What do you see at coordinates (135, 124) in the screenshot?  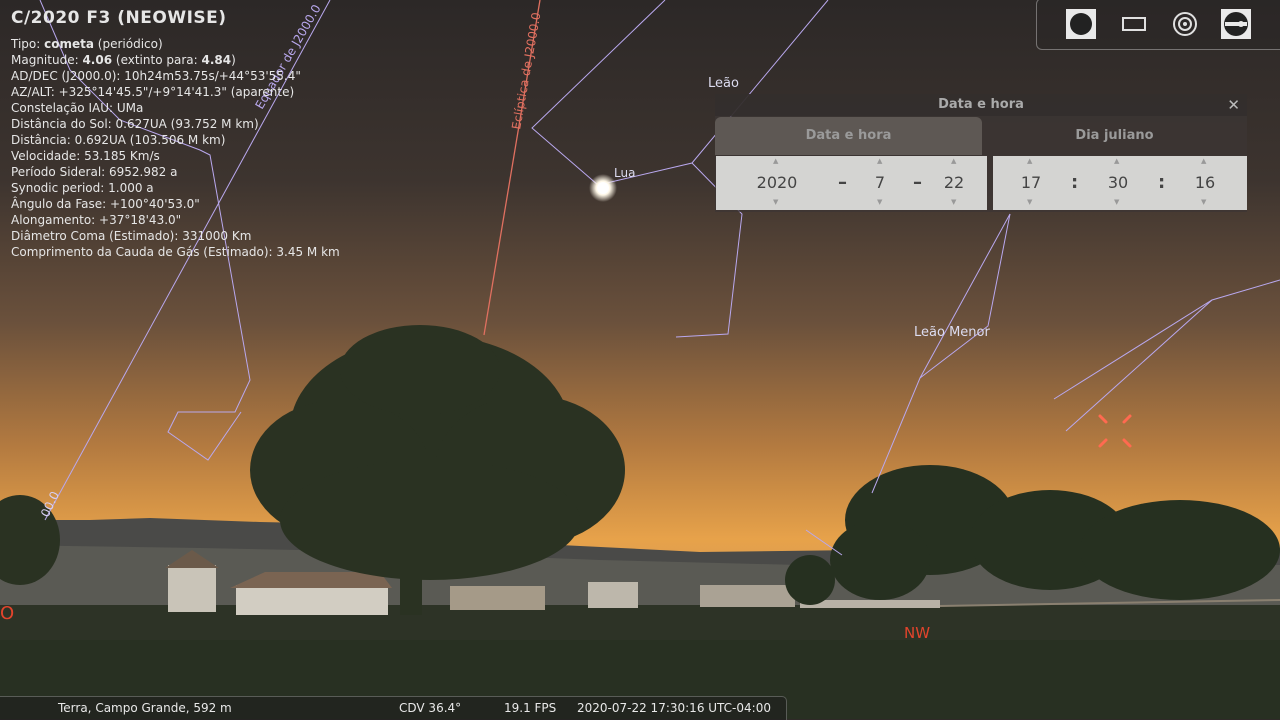 I see `distance-sun-row: Distância do Sol: 0.627UA (93.752 M km)` at bounding box center [135, 124].